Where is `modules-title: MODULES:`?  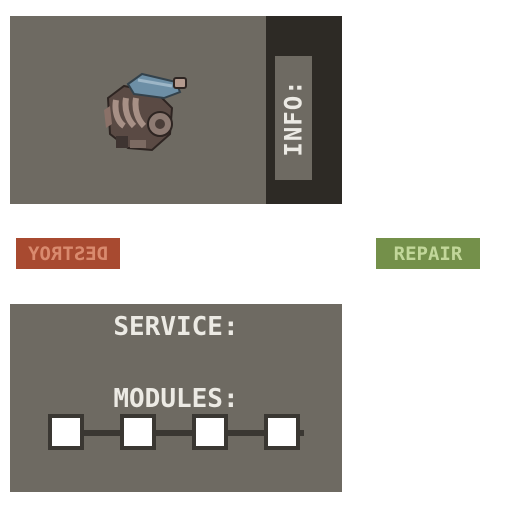
modules-title: MODULES: is located at coordinates (176, 399).